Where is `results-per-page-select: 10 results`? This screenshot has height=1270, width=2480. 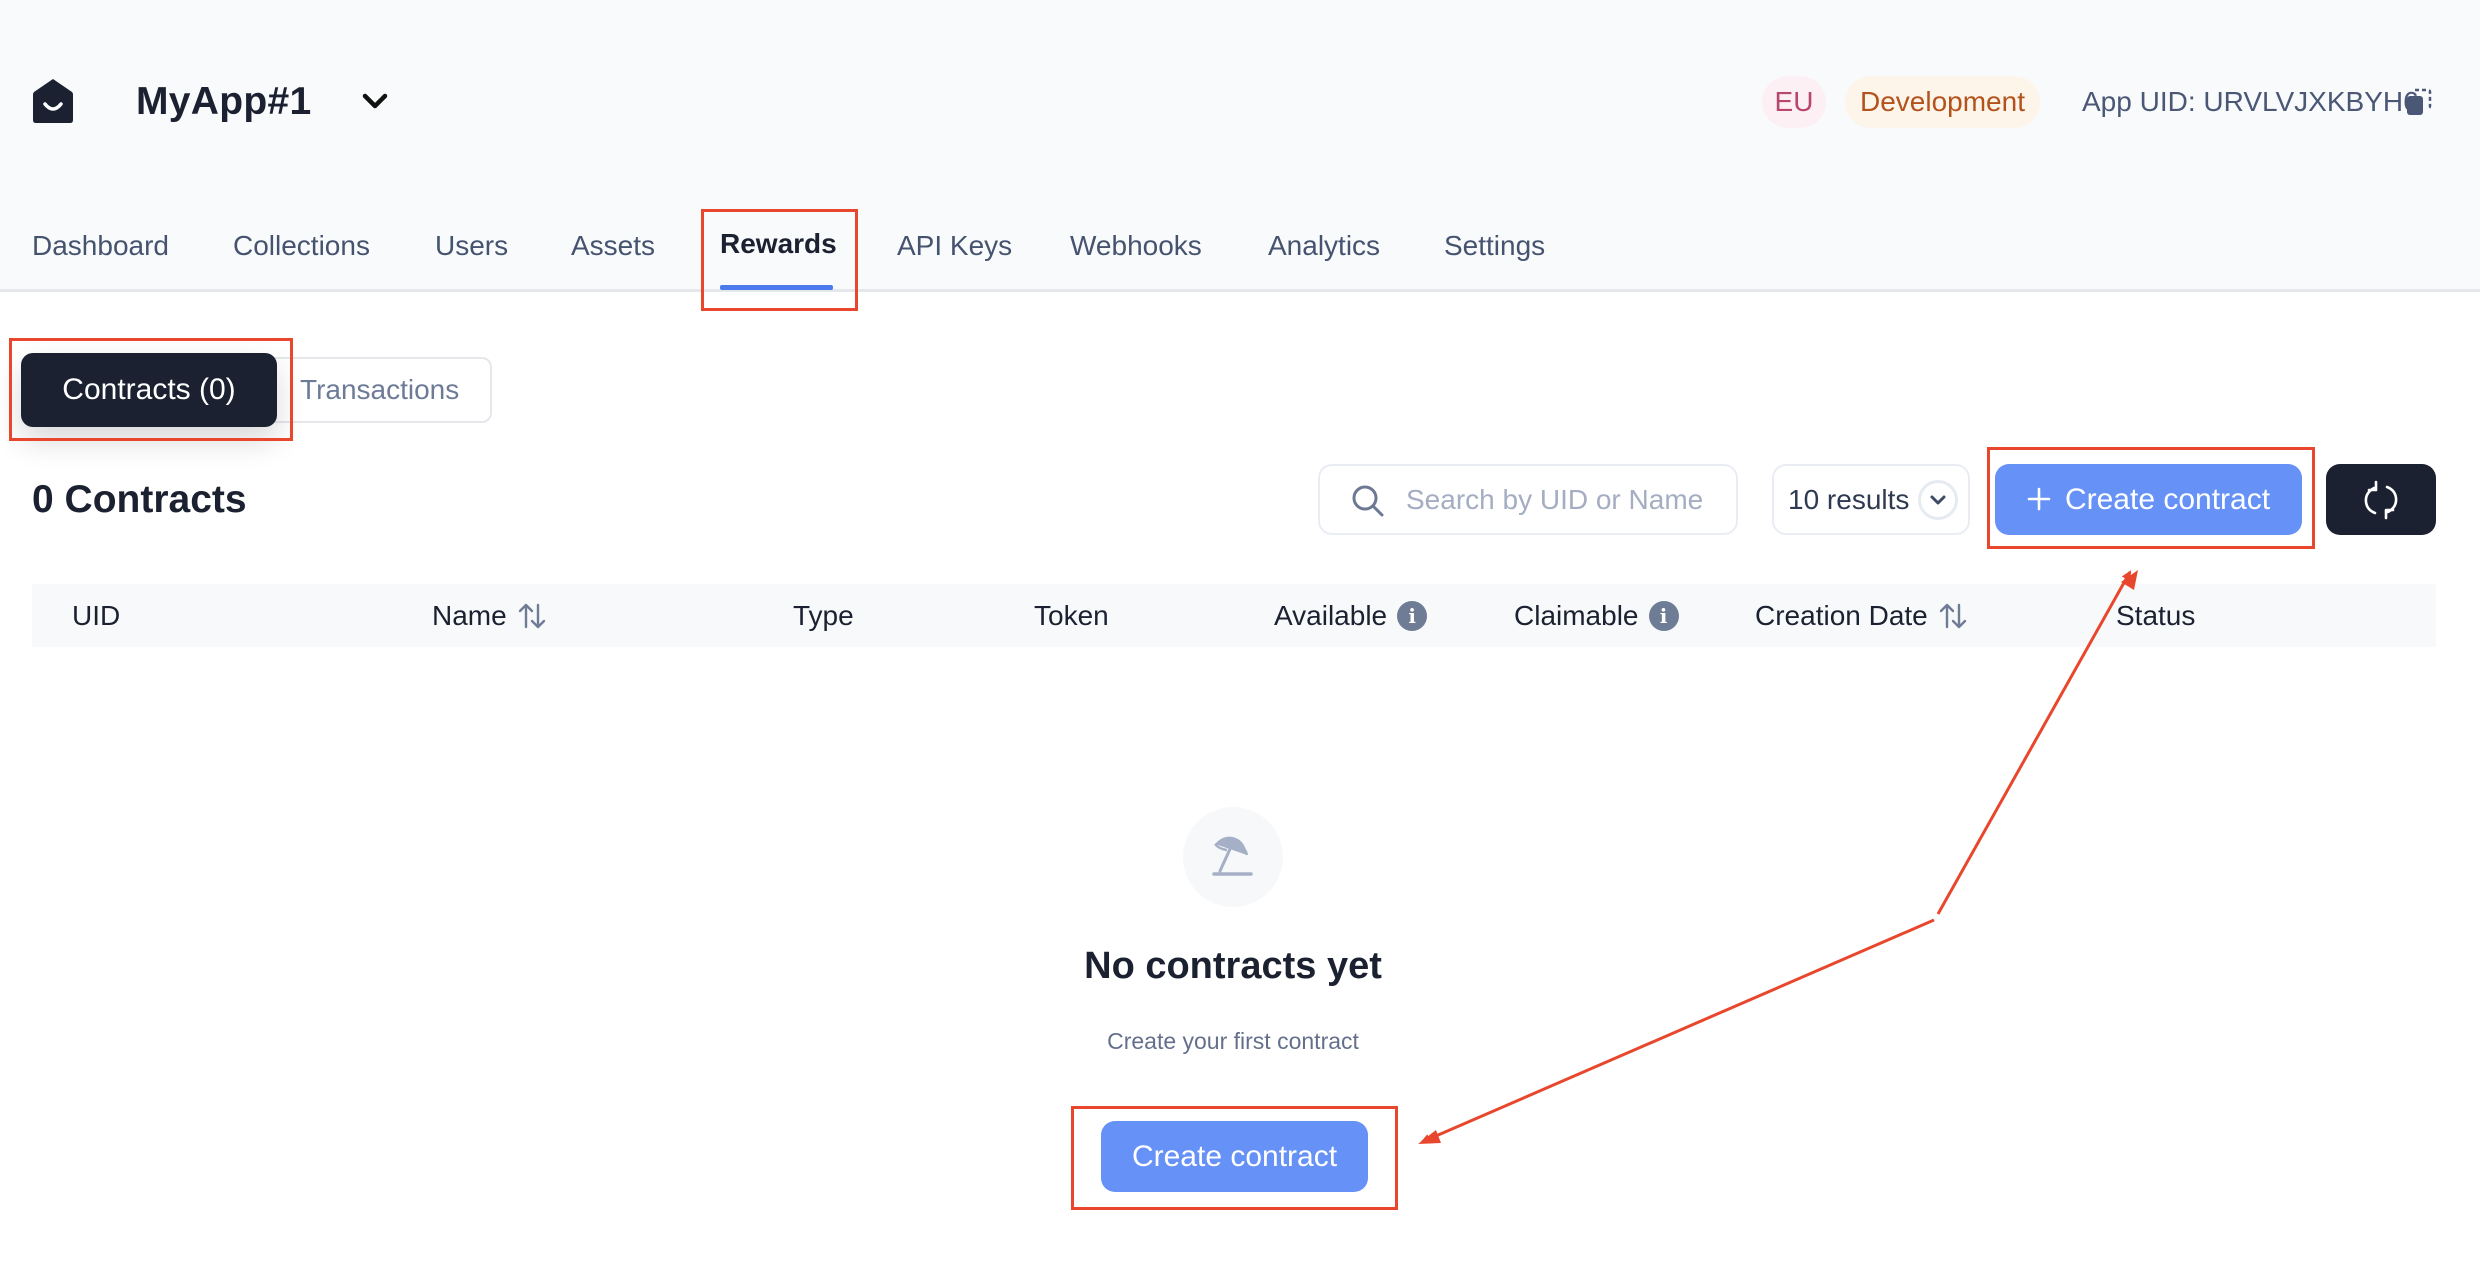
results-per-page-select: 10 results is located at coordinates (1871, 499).